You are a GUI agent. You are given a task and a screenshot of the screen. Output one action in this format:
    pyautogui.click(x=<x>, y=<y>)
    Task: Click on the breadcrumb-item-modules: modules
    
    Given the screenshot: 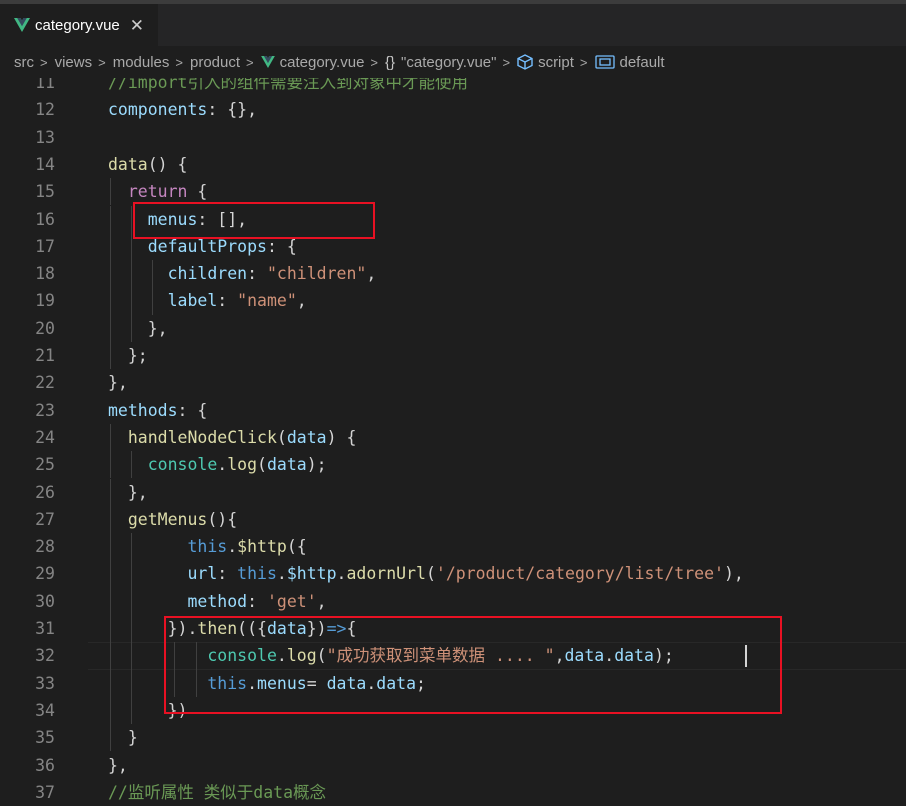 What is the action you would take?
    pyautogui.click(x=141, y=62)
    